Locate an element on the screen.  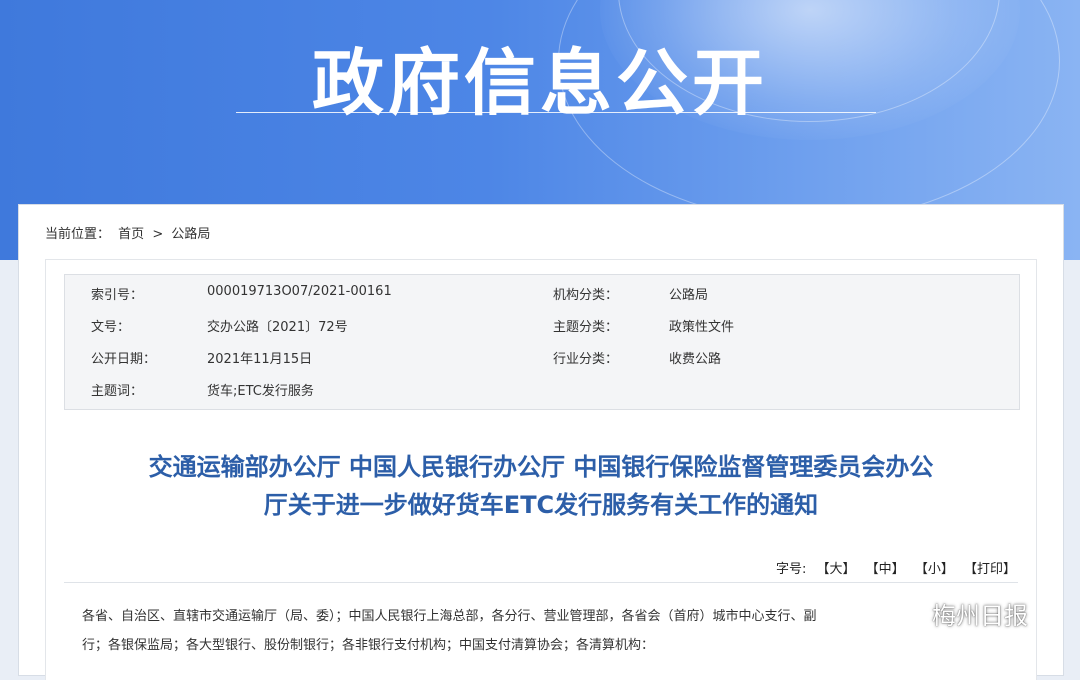
document-title-line: 厅关于进一步做好货车ETC发行服务有关工作的通知 is located at coordinates (541, 505).